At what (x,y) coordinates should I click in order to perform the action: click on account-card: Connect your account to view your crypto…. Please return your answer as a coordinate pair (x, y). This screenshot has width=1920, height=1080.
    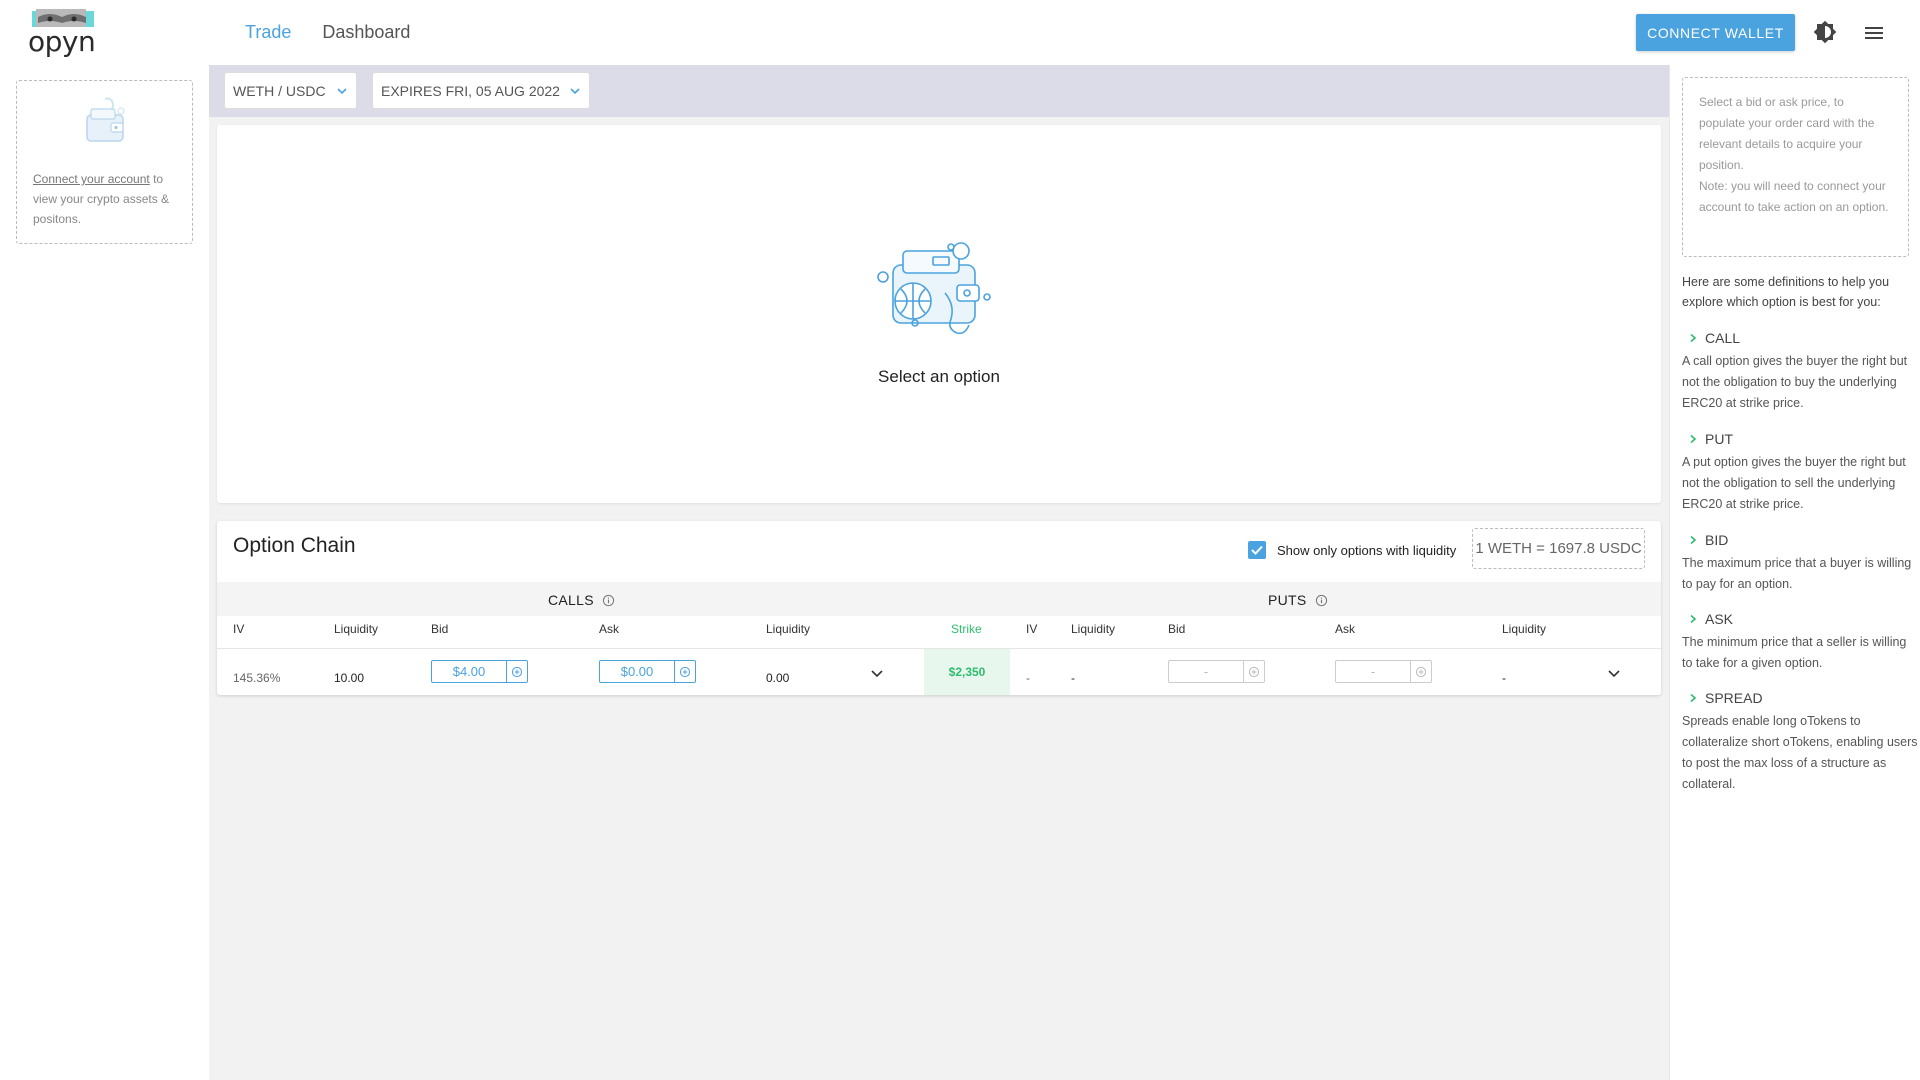
    Looking at the image, I should click on (104, 162).